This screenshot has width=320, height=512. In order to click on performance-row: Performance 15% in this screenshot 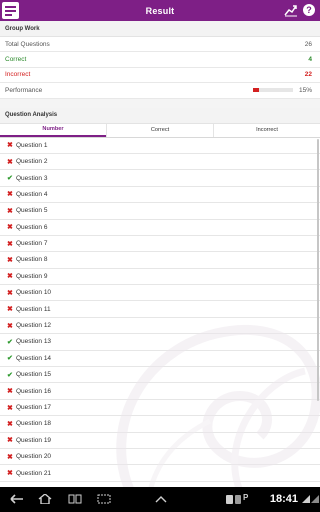, I will do `click(160, 91)`.